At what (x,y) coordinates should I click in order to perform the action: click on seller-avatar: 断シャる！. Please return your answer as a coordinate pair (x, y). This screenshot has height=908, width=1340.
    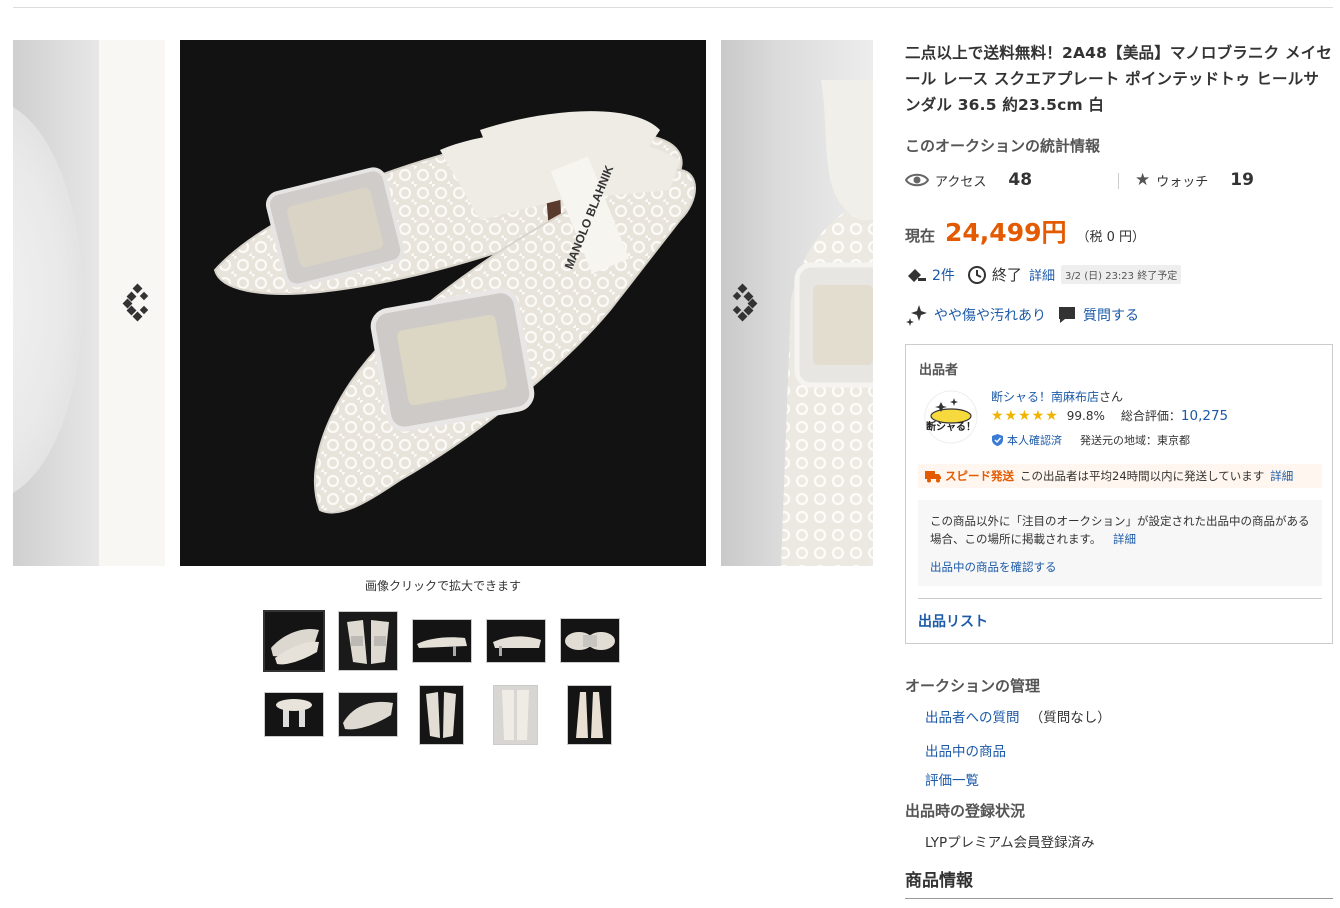
    Looking at the image, I should click on (951, 417).